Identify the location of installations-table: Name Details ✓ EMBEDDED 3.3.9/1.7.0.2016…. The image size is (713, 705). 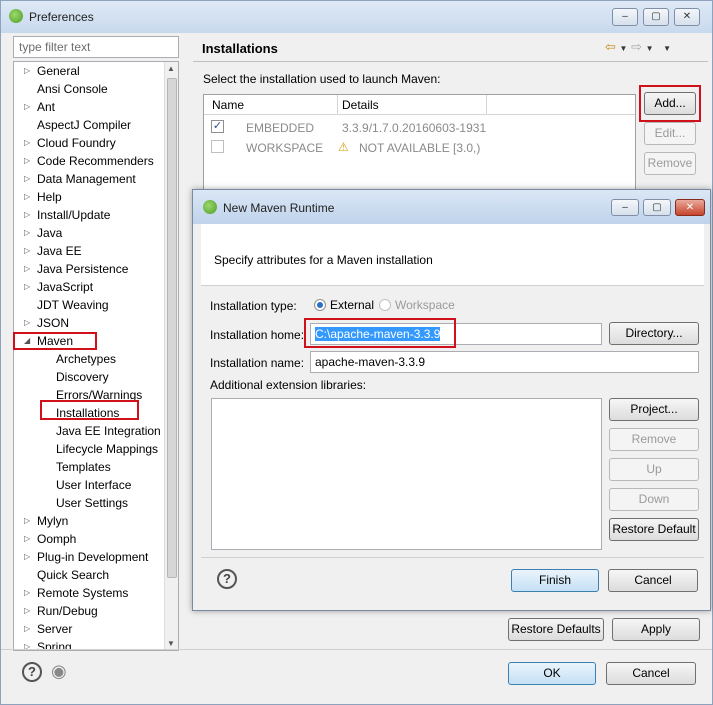
(419, 144).